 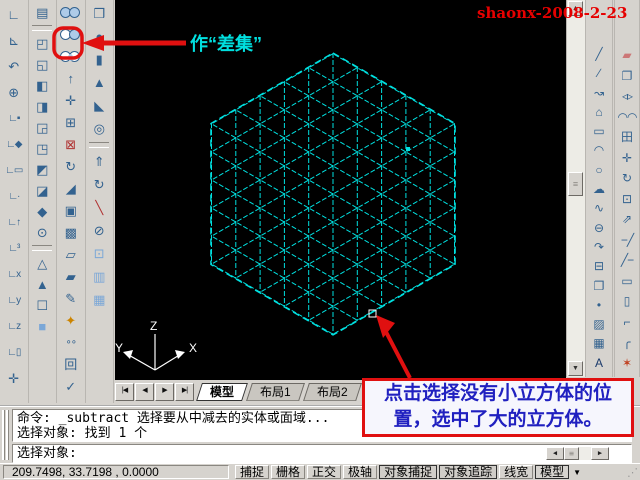 What do you see at coordinates (252, 472) in the screenshot?
I see `status-toggle-捕捉: 捕捉` at bounding box center [252, 472].